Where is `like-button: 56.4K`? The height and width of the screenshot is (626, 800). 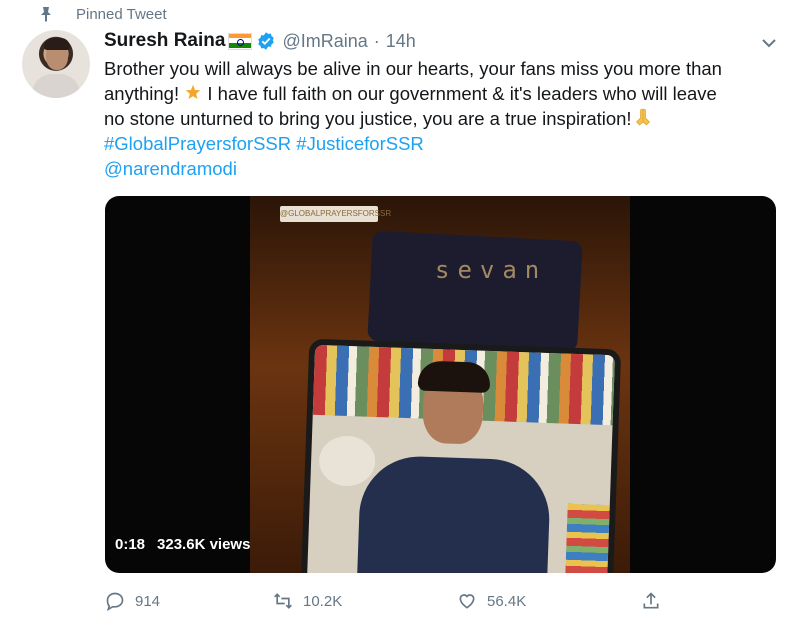 like-button: 56.4K is located at coordinates (491, 601).